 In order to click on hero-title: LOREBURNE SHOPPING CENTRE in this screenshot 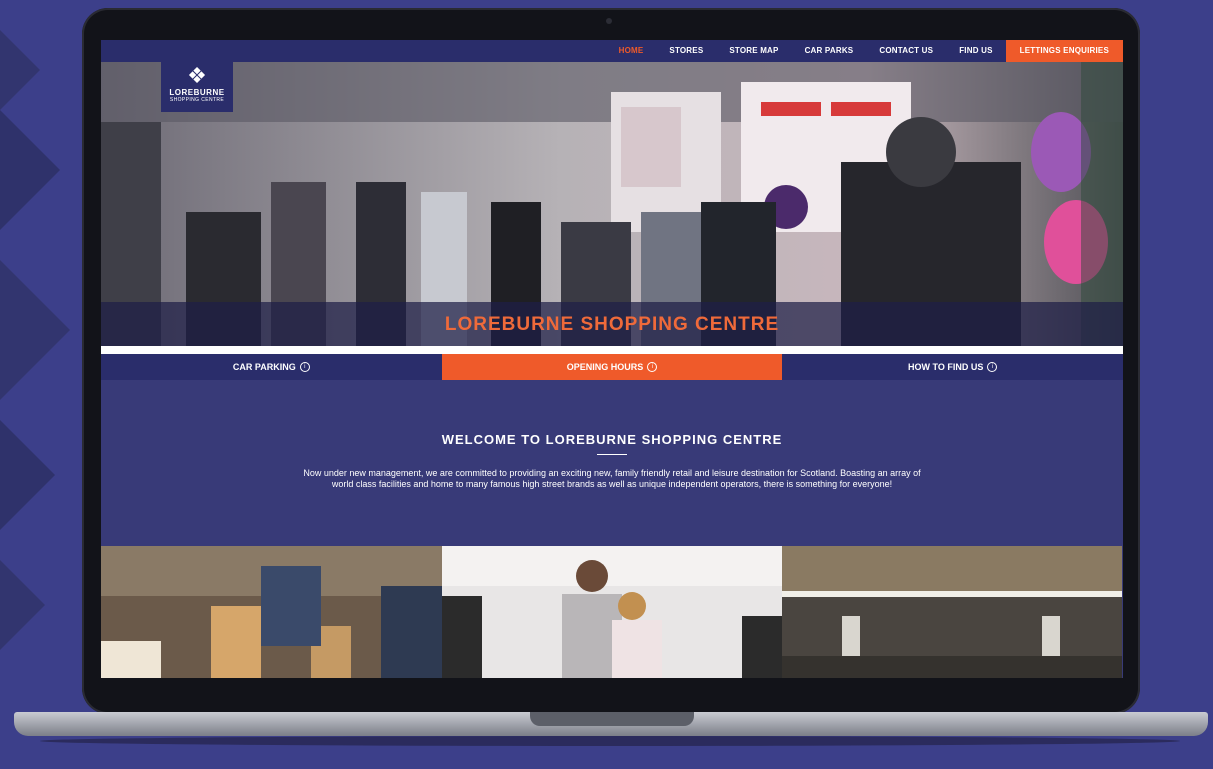, I will do `click(612, 324)`.